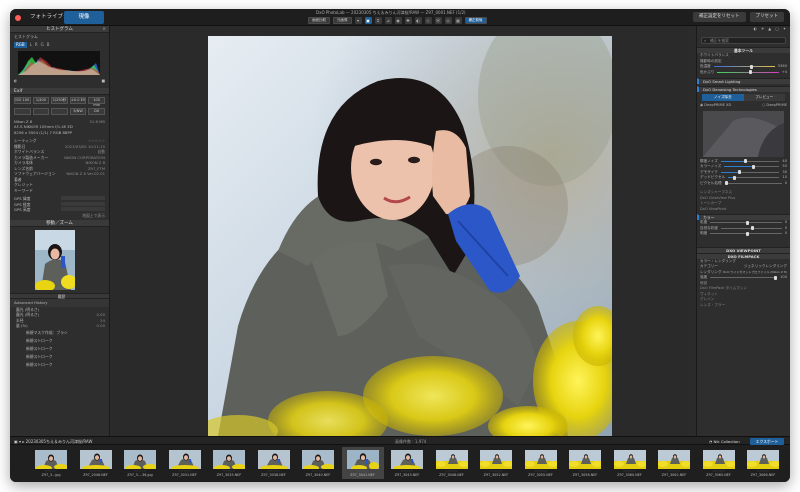 Image resolution: width=800 pixels, height=492 pixels. What do you see at coordinates (362, 463) in the screenshot?
I see `film-frame: ☆☆☆☆☆ Z97_3041.NEF` at bounding box center [362, 463].